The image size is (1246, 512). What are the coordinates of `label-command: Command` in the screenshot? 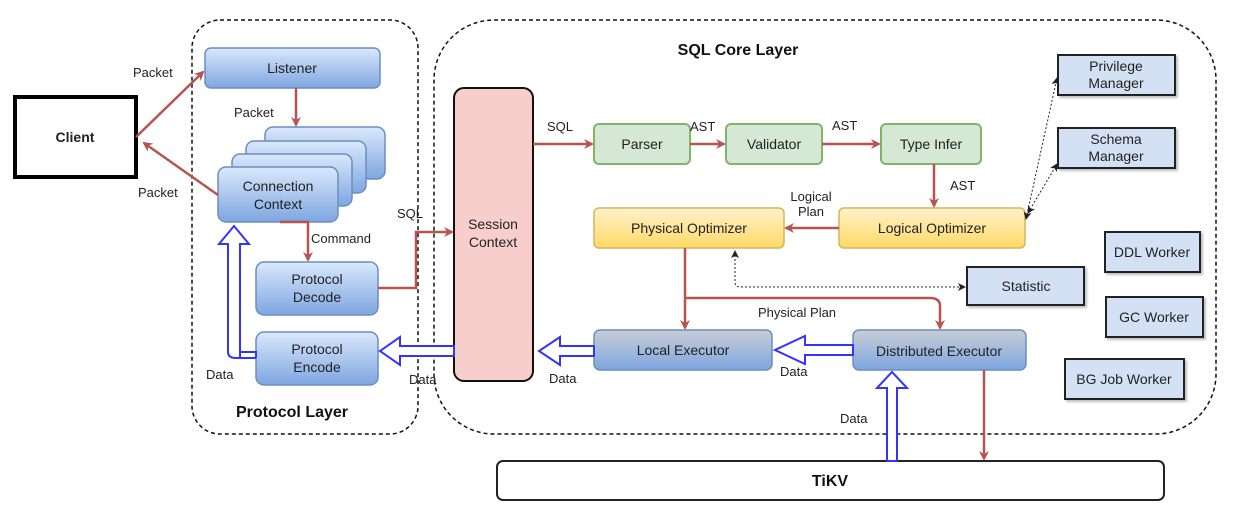 It's located at (341, 238).